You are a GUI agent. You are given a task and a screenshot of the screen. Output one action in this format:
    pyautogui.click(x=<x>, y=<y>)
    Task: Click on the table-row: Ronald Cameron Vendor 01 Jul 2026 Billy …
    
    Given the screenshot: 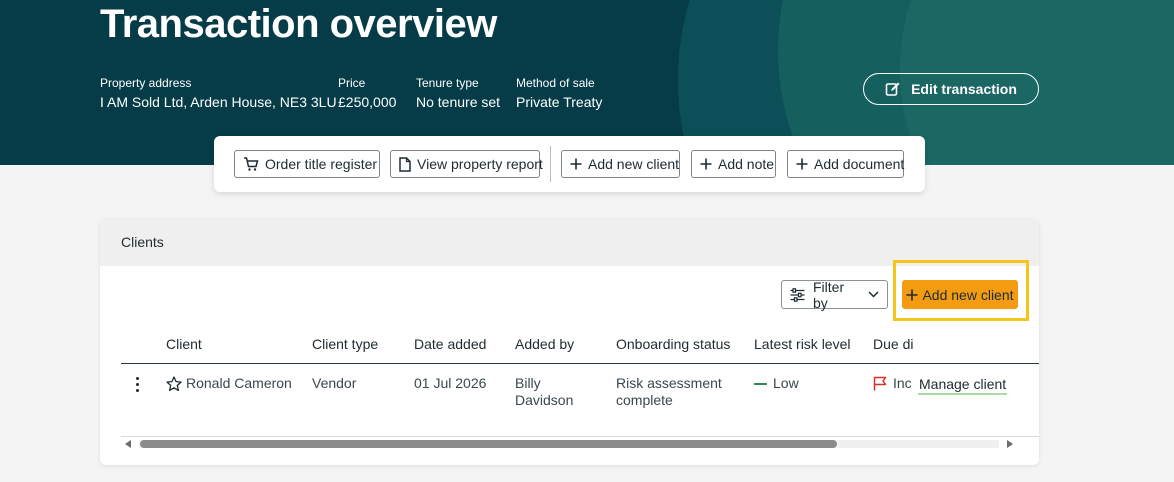 What is the action you would take?
    pyautogui.click(x=580, y=401)
    